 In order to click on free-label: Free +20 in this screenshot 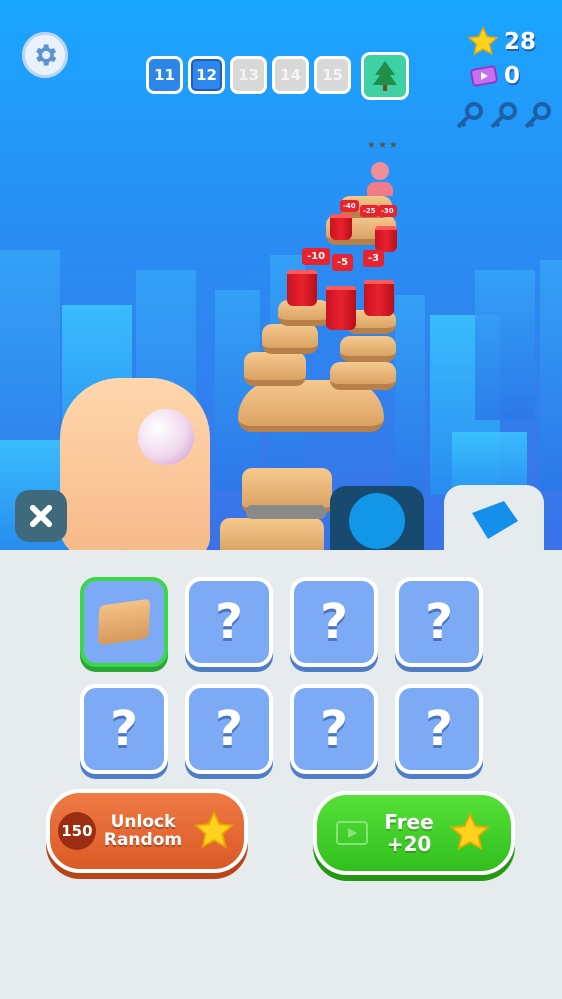, I will do `click(408, 833)`.